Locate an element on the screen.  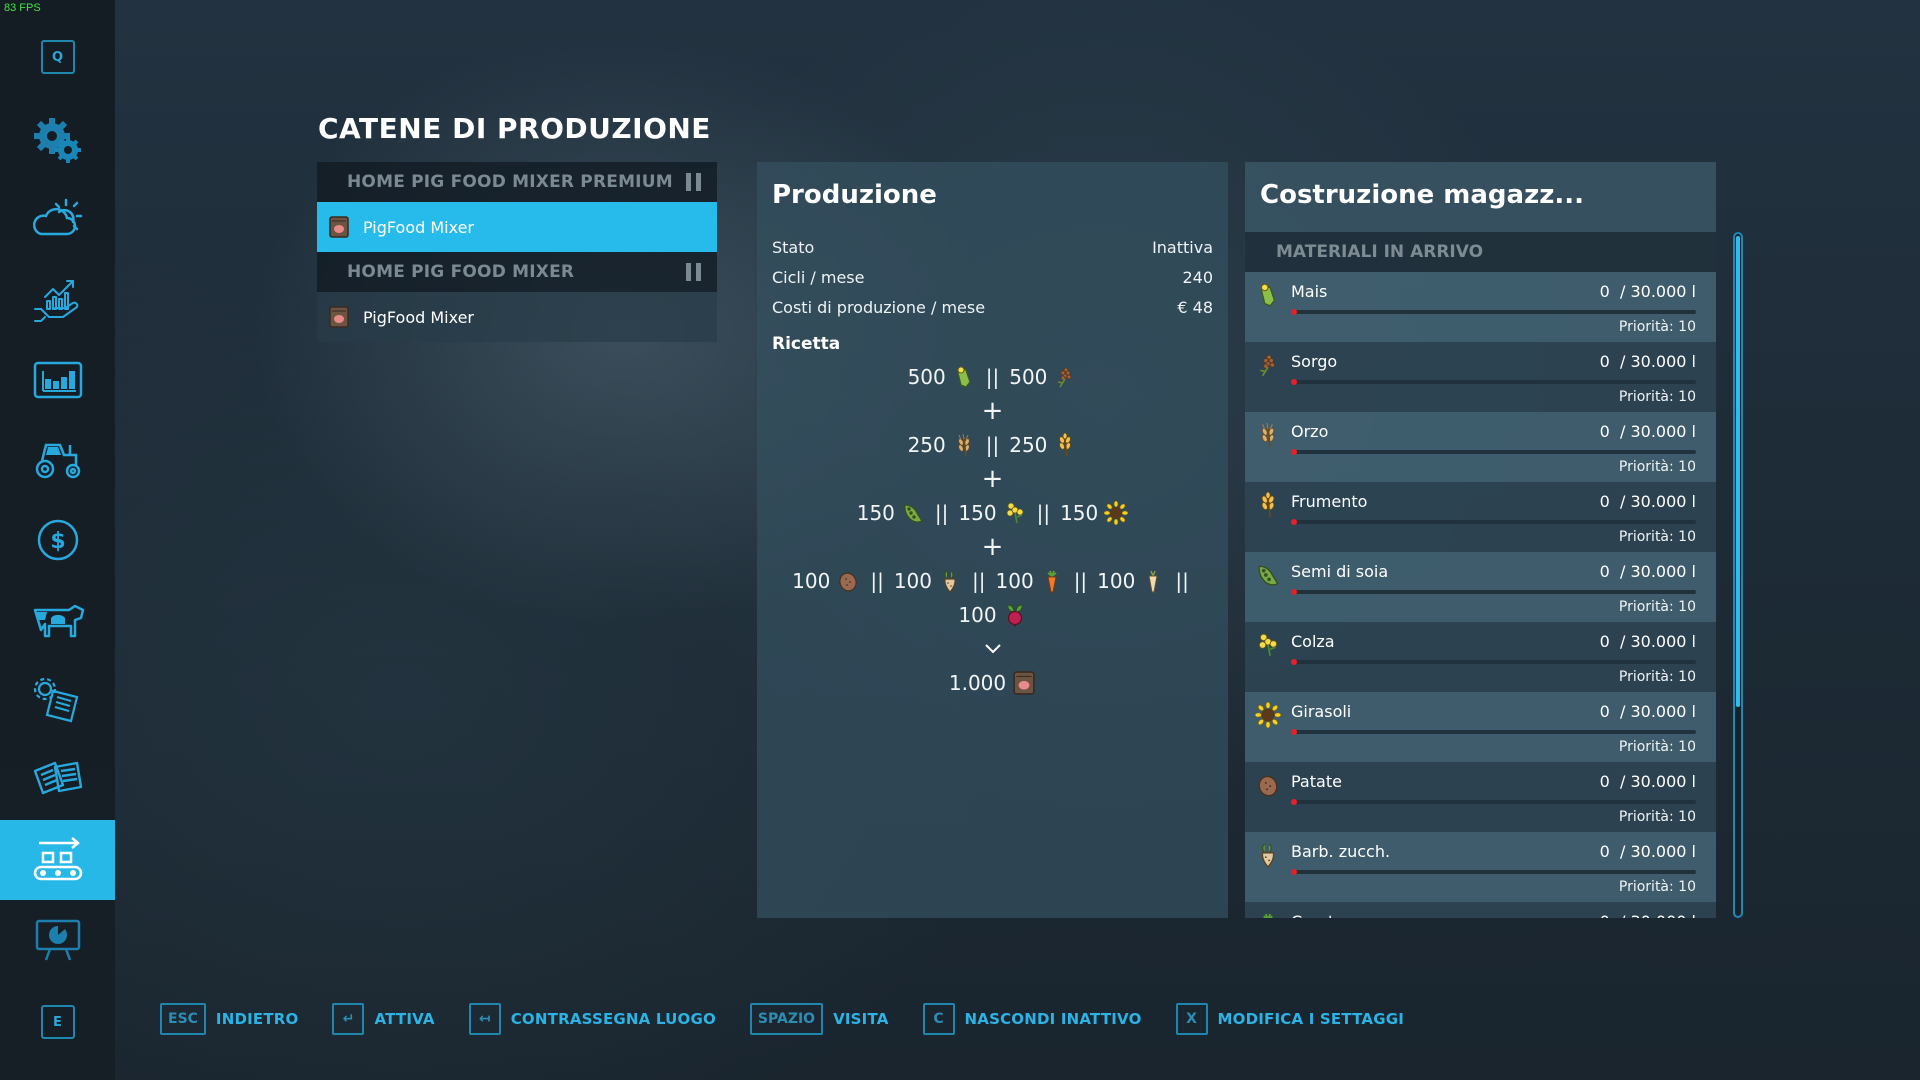
footer-button-nascondi-inattivo: C NASCONDI INATTIVO is located at coordinates (1032, 1019).